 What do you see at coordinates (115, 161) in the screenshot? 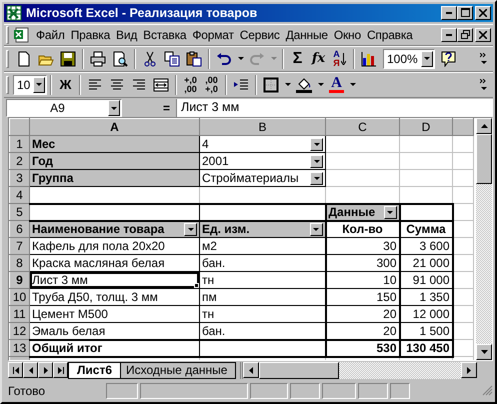
I see `pivot-field: Год` at bounding box center [115, 161].